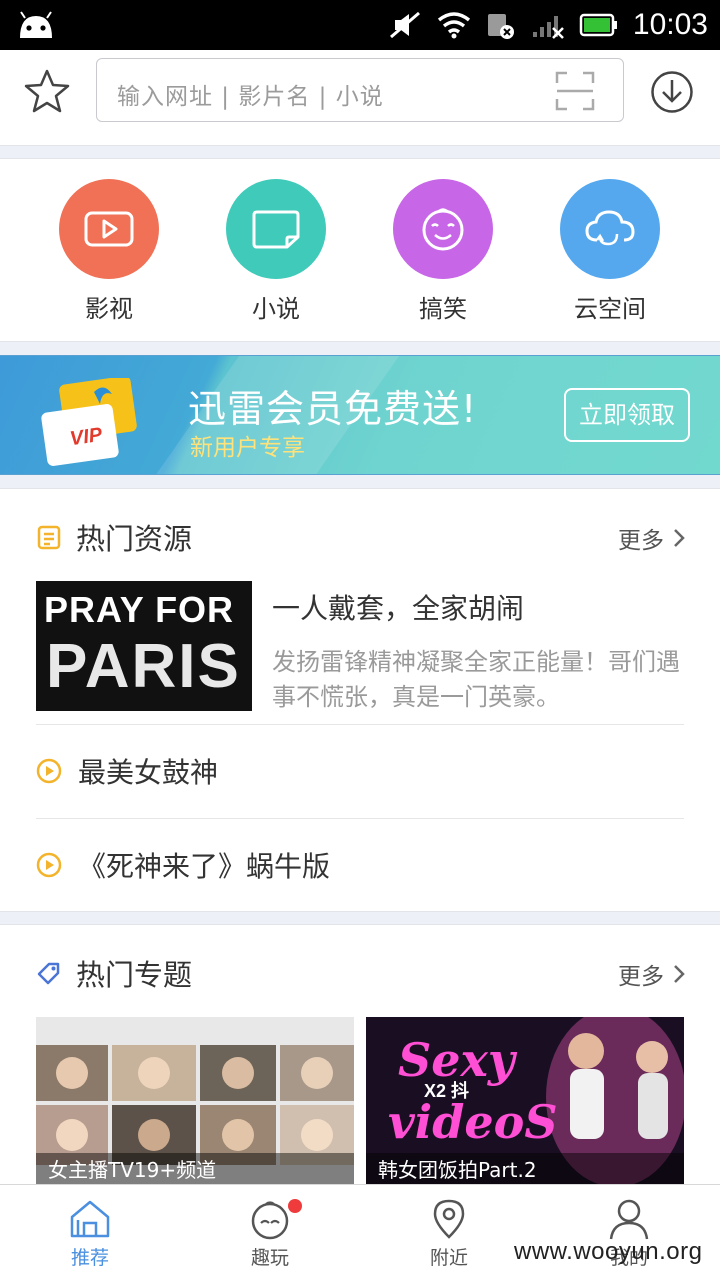 The image size is (720, 1280). What do you see at coordinates (148, 772) in the screenshot?
I see `list-item-title: 最美女鼓神` at bounding box center [148, 772].